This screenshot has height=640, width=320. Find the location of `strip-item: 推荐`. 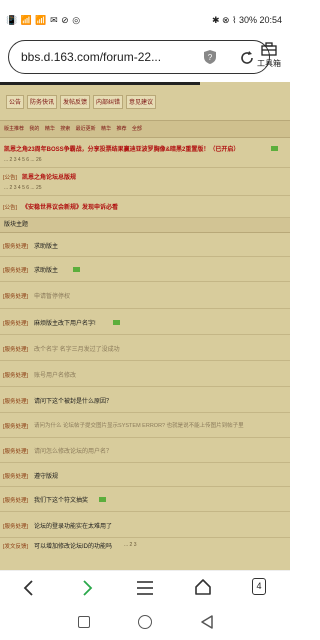

strip-item: 推荐 is located at coordinates (121, 129).